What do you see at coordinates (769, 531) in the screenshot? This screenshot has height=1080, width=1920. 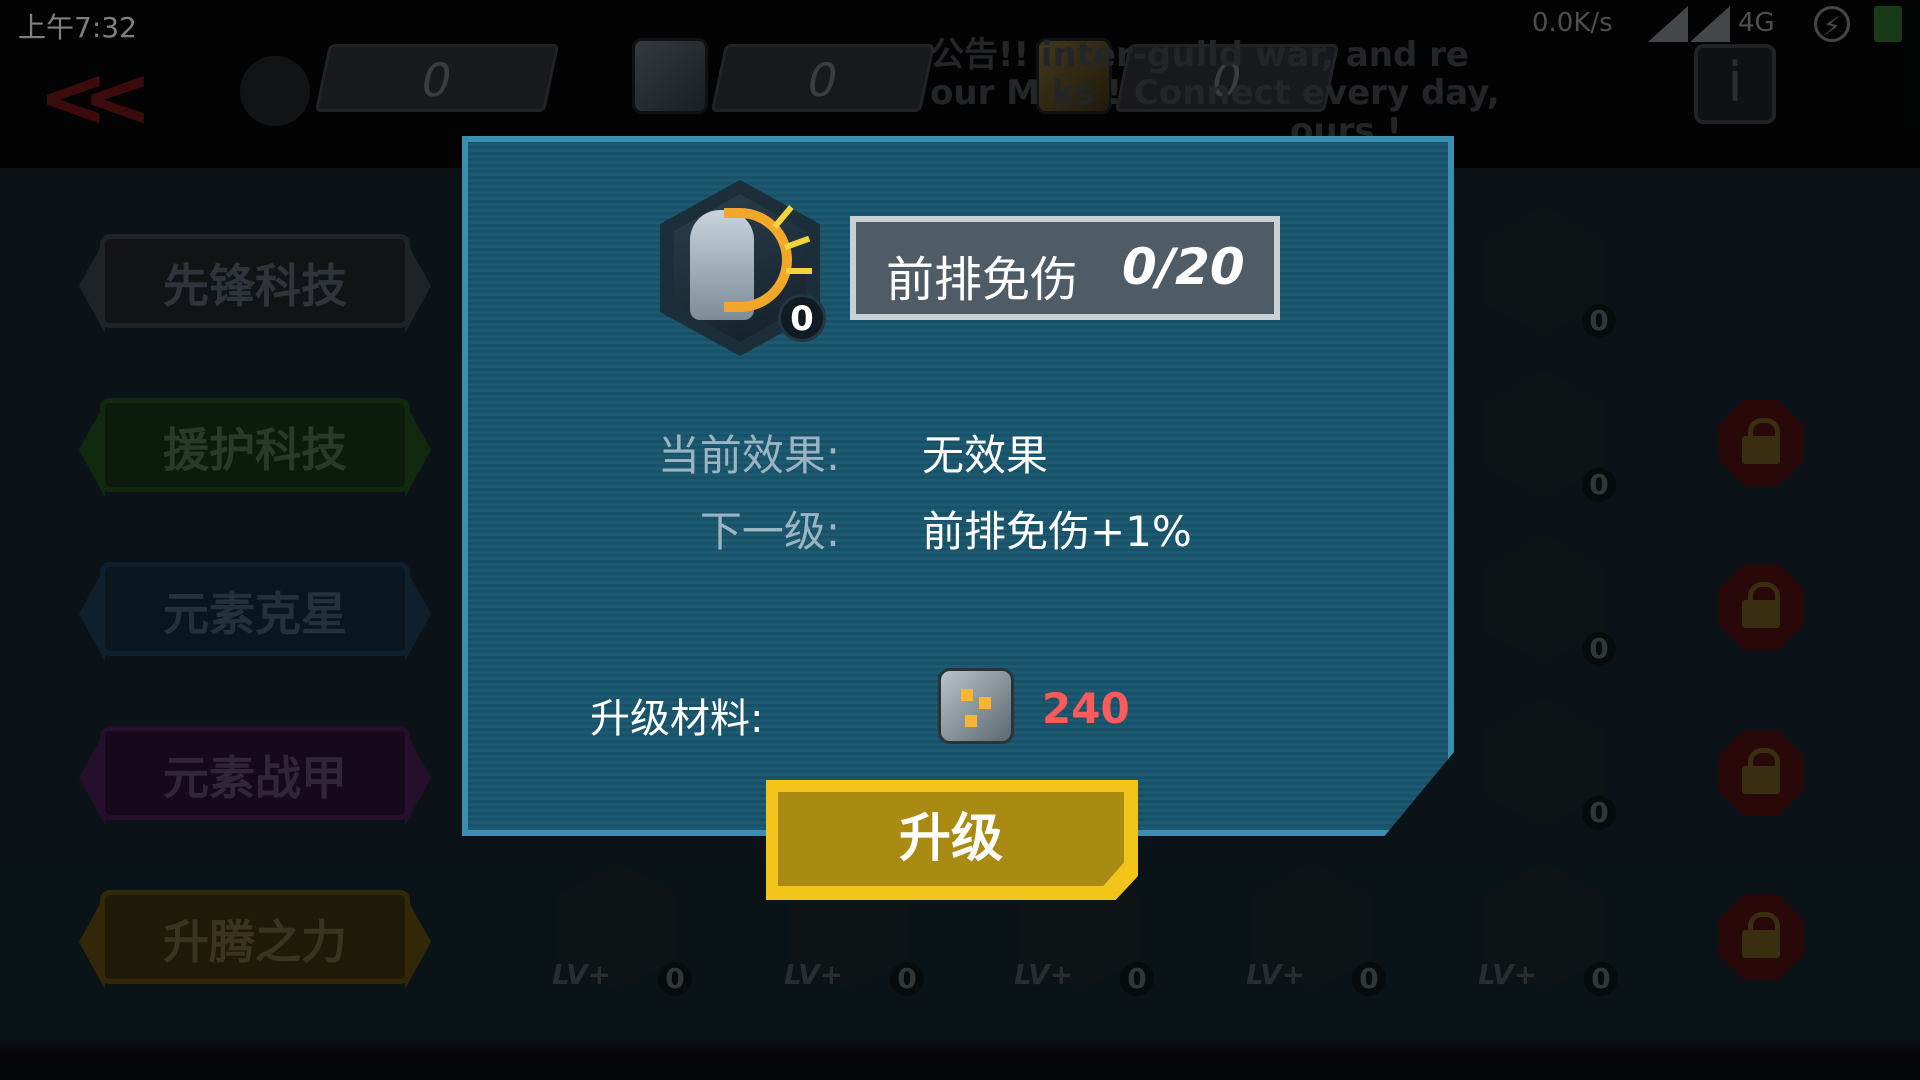 I see `next-level-label: 下一级:` at bounding box center [769, 531].